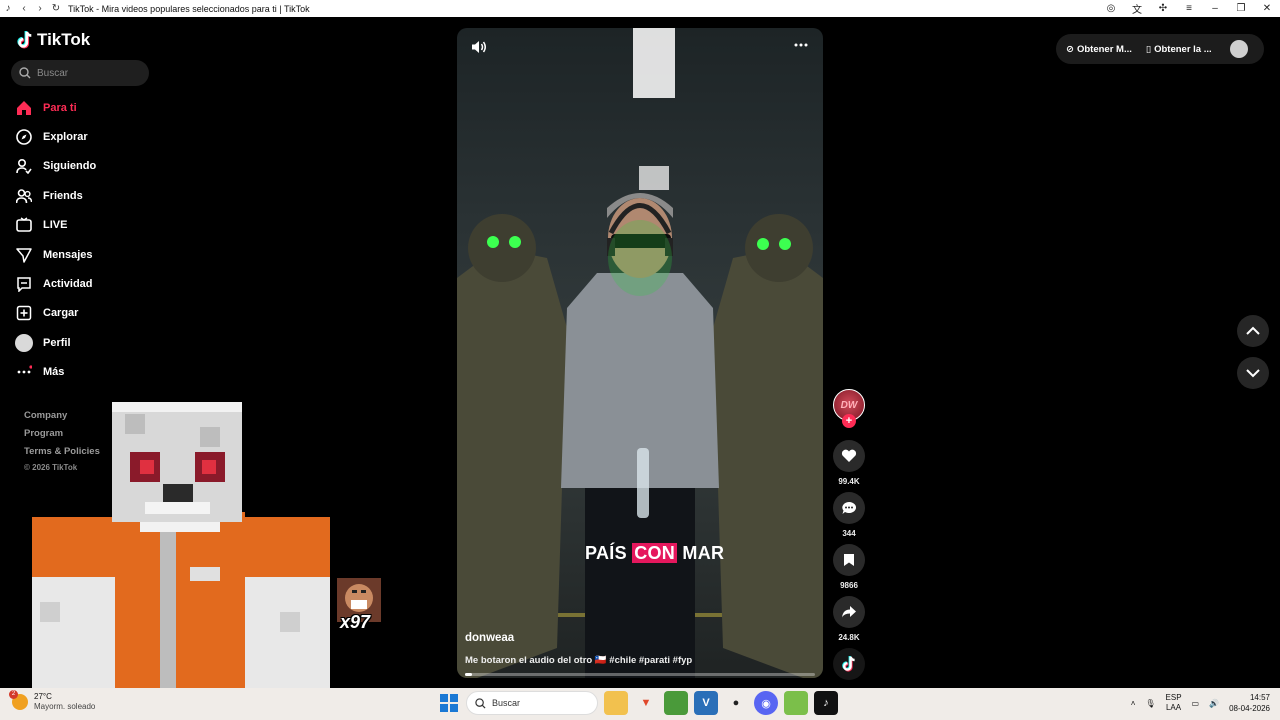 This screenshot has width=1280, height=720. Describe the element at coordinates (676, 703) in the screenshot. I see `minecraft-icon` at that location.